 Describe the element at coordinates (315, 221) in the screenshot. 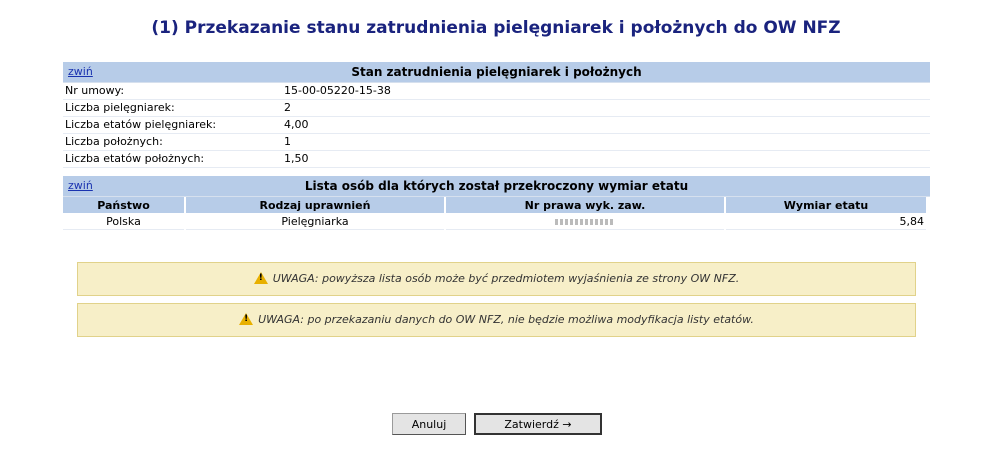

I see `cell-type: Pielęgniarka` at that location.